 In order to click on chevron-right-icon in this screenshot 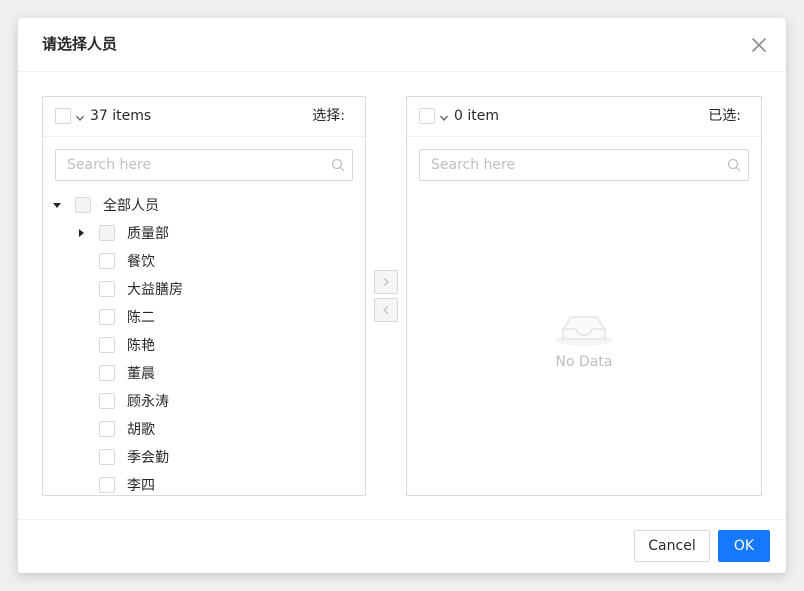, I will do `click(386, 282)`.